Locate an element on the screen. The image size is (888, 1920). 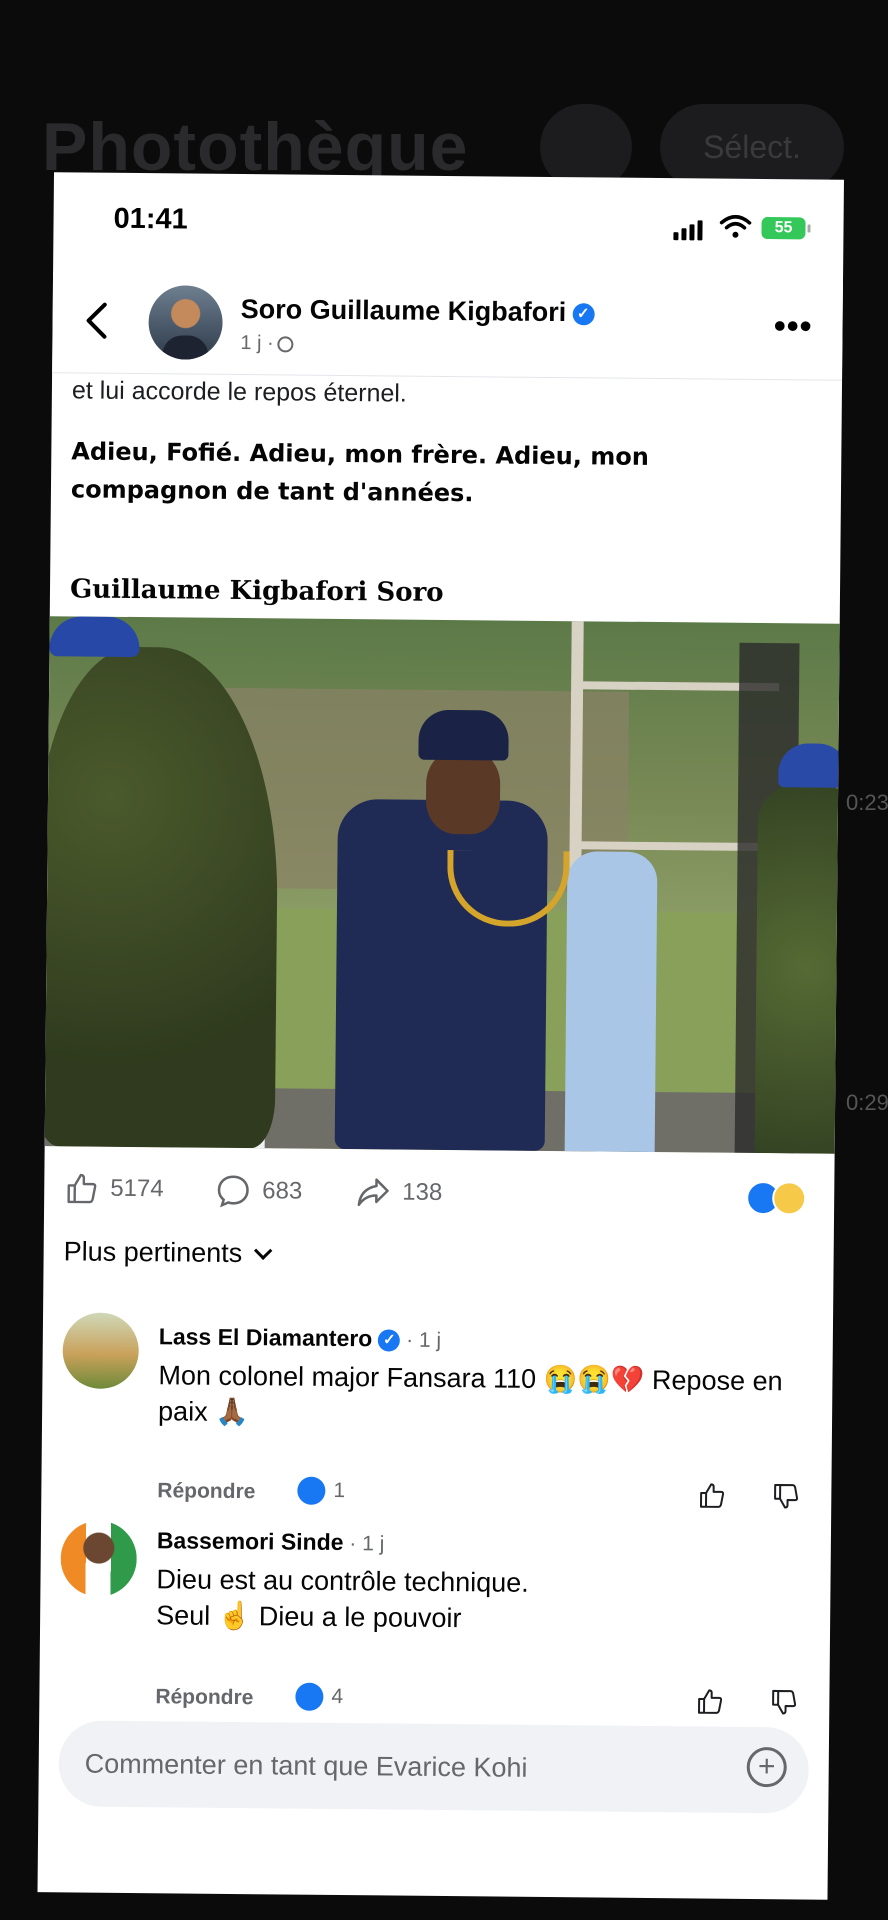
comment-input is located at coordinates (394, 1766).